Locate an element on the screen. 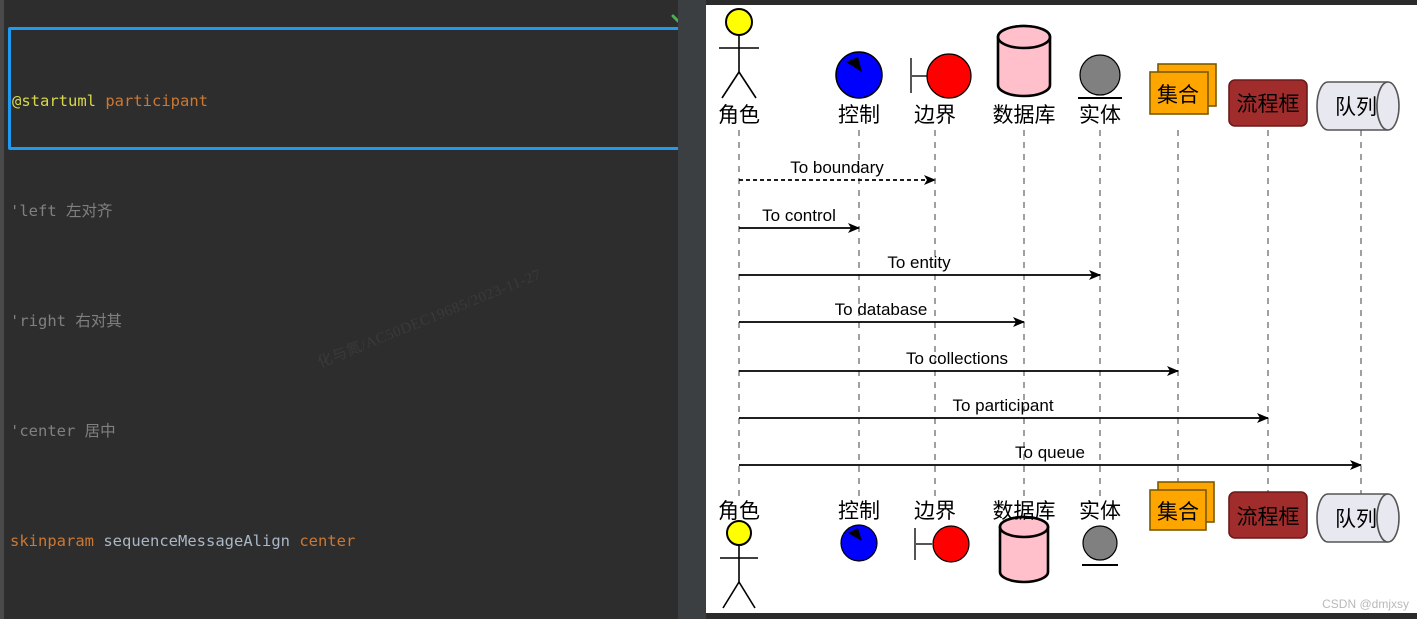  message-to-boundary: To boundary is located at coordinates (837, 171).